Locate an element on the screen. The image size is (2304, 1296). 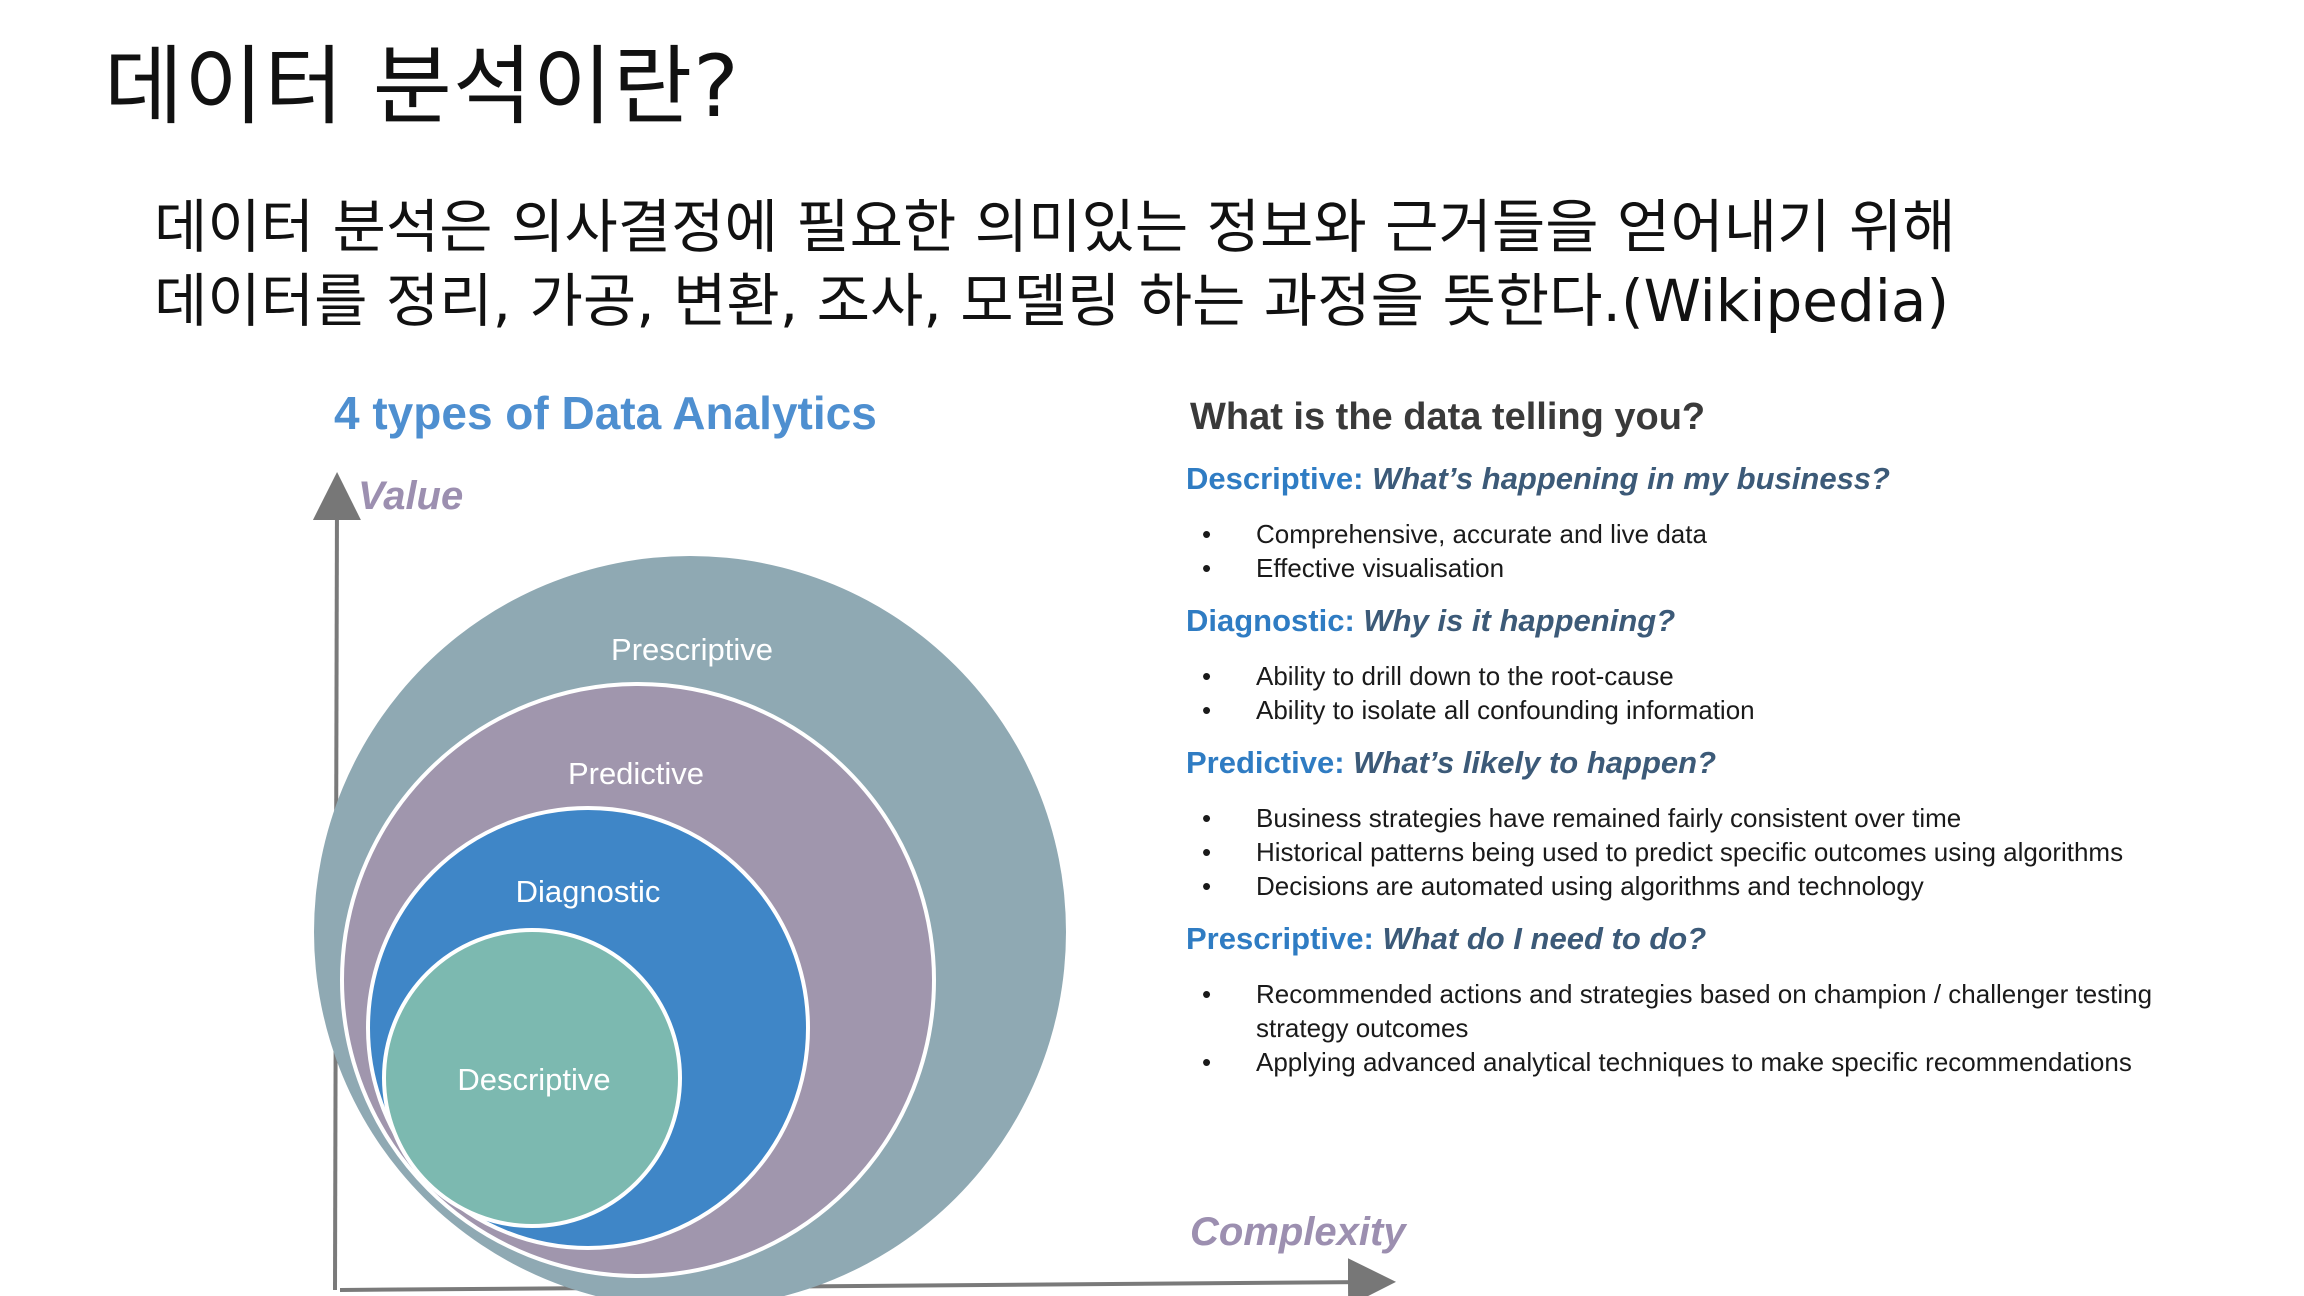
panel-question: What is the data telling you? is located at coordinates (1448, 417).